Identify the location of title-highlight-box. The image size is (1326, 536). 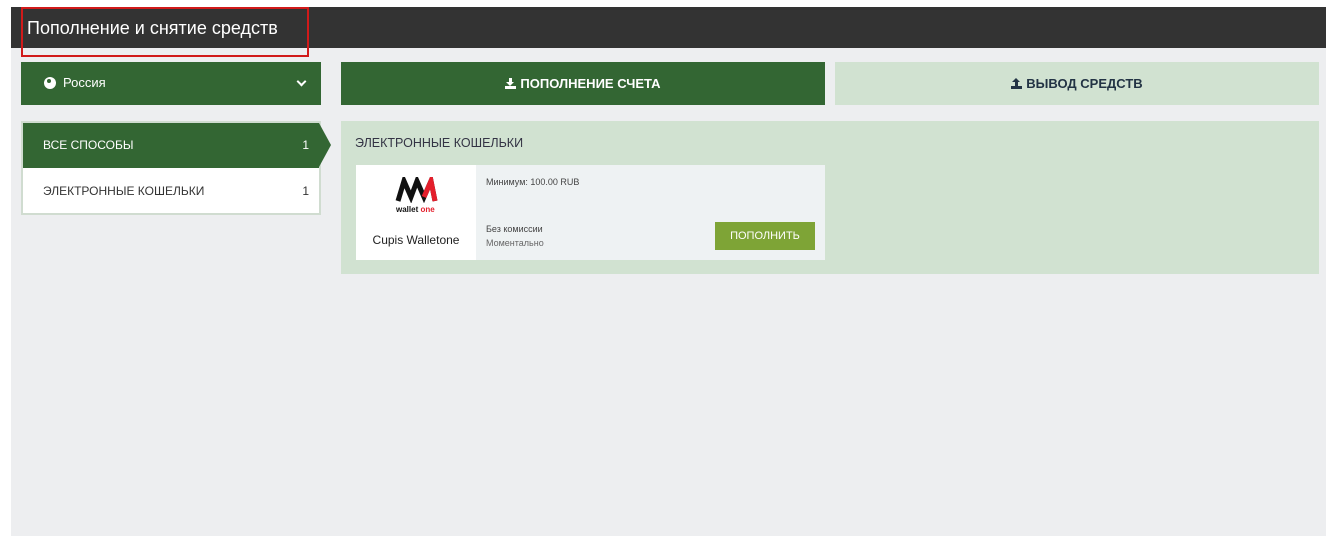
(165, 32).